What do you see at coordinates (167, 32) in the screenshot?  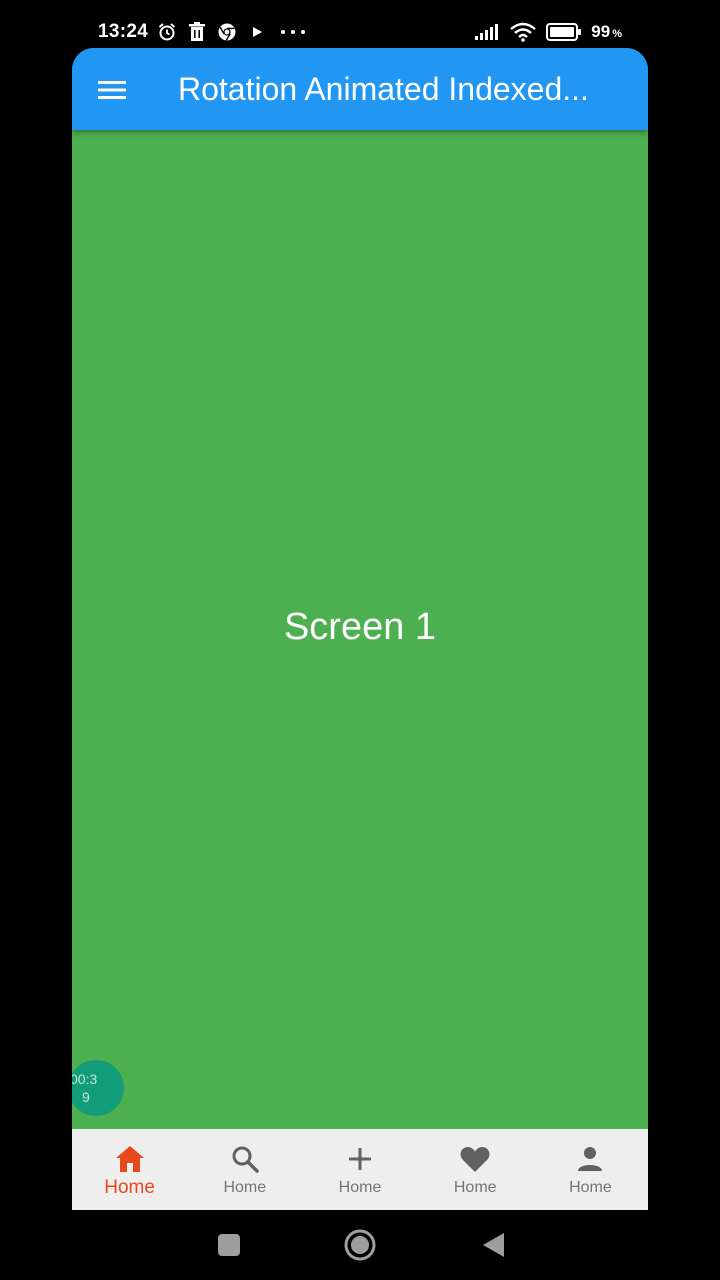 I see `alarm-icon` at bounding box center [167, 32].